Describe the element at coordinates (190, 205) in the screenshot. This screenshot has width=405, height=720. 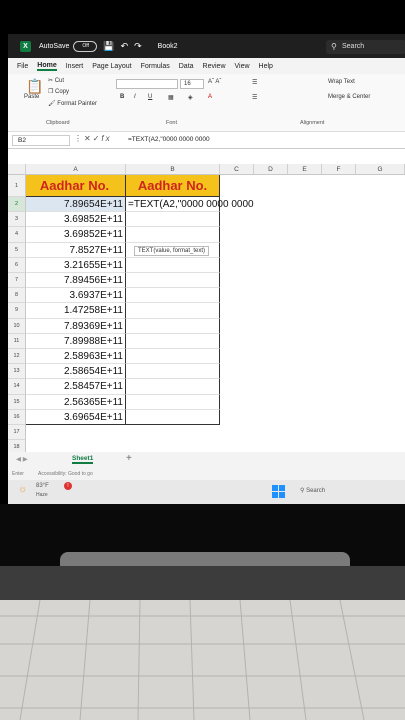
I see `cell-b2-editing: =TEXT(A2,"0000 0000 0000` at that location.